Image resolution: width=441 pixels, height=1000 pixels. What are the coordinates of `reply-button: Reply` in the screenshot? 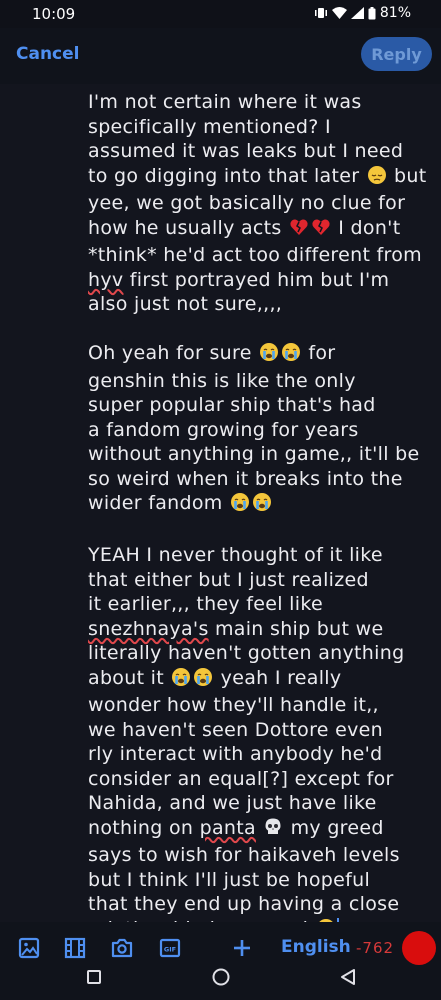 It's located at (396, 54).